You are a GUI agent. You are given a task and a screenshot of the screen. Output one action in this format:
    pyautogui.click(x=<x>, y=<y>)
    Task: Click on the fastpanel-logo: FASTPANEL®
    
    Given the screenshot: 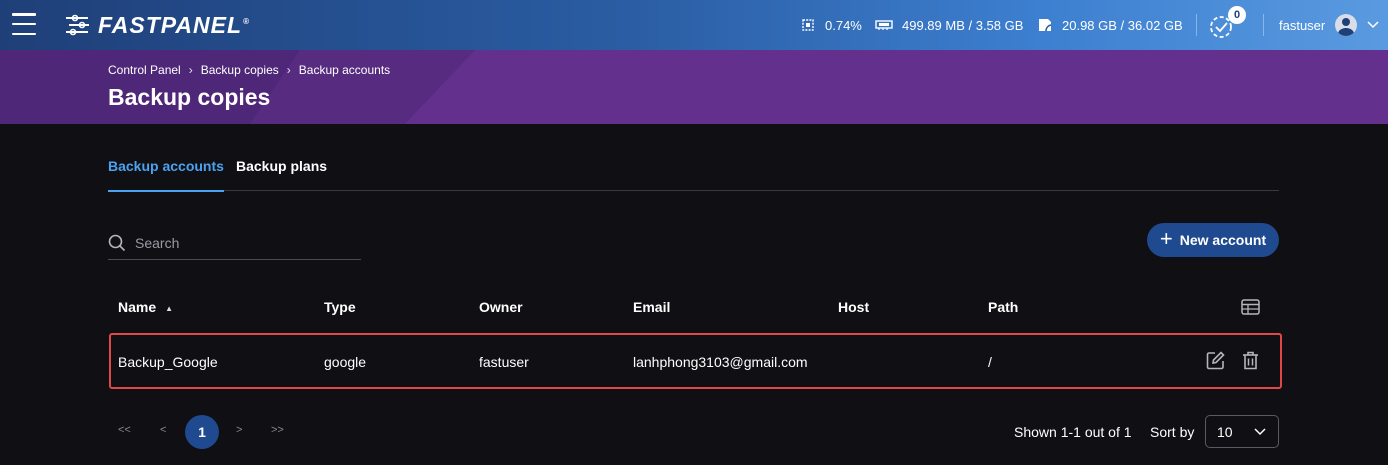 What is the action you would take?
    pyautogui.click(x=158, y=25)
    